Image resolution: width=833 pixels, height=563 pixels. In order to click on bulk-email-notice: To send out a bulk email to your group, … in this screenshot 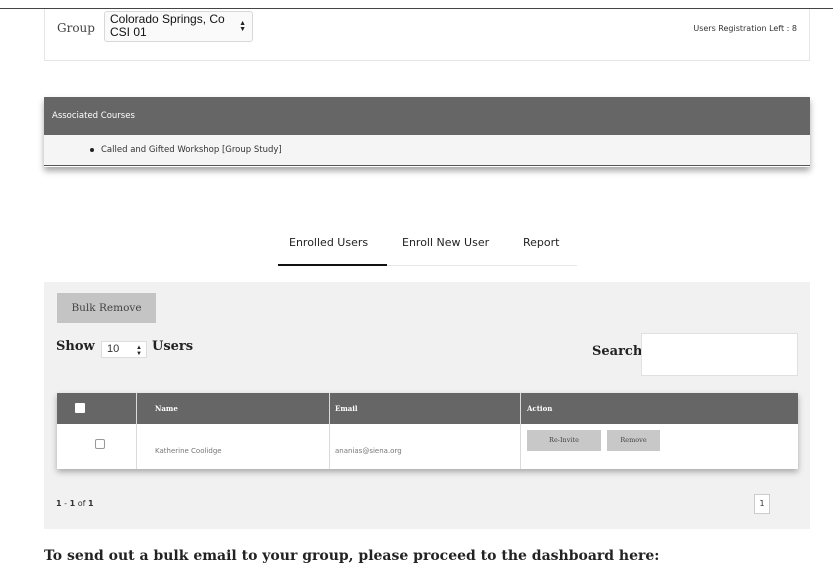, I will do `click(352, 555)`.